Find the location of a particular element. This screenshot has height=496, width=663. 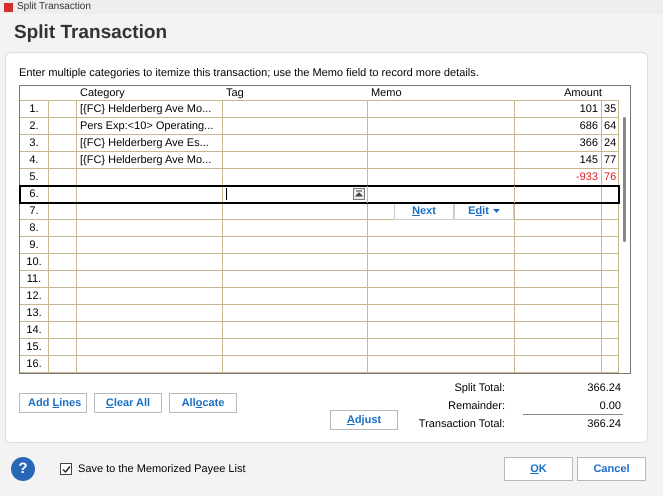

row-number: 14. is located at coordinates (34, 330).